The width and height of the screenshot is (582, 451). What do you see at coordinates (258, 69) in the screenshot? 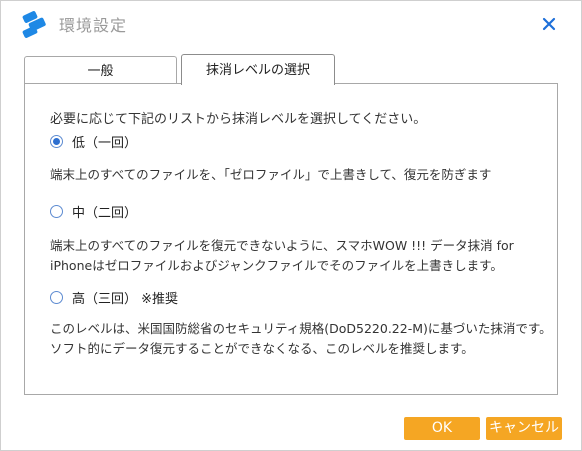
I see `tab-erase-level: 抹消レベルの選択` at bounding box center [258, 69].